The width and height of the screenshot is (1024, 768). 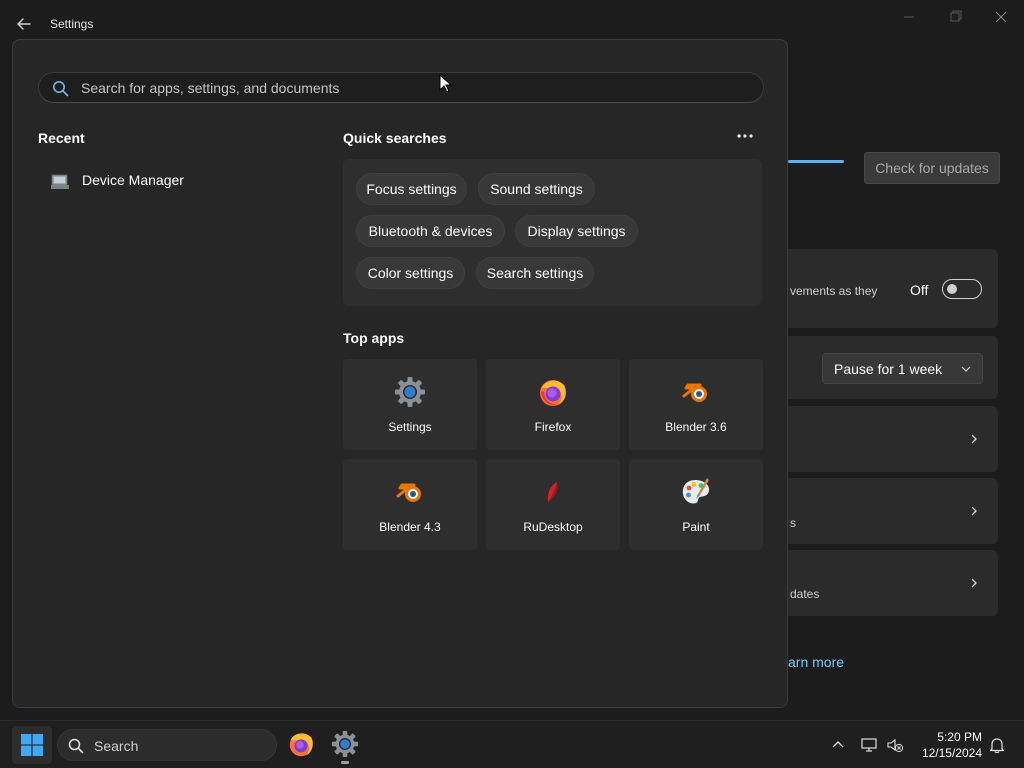 I want to click on app-tile-paint: Paint, so click(x=696, y=504).